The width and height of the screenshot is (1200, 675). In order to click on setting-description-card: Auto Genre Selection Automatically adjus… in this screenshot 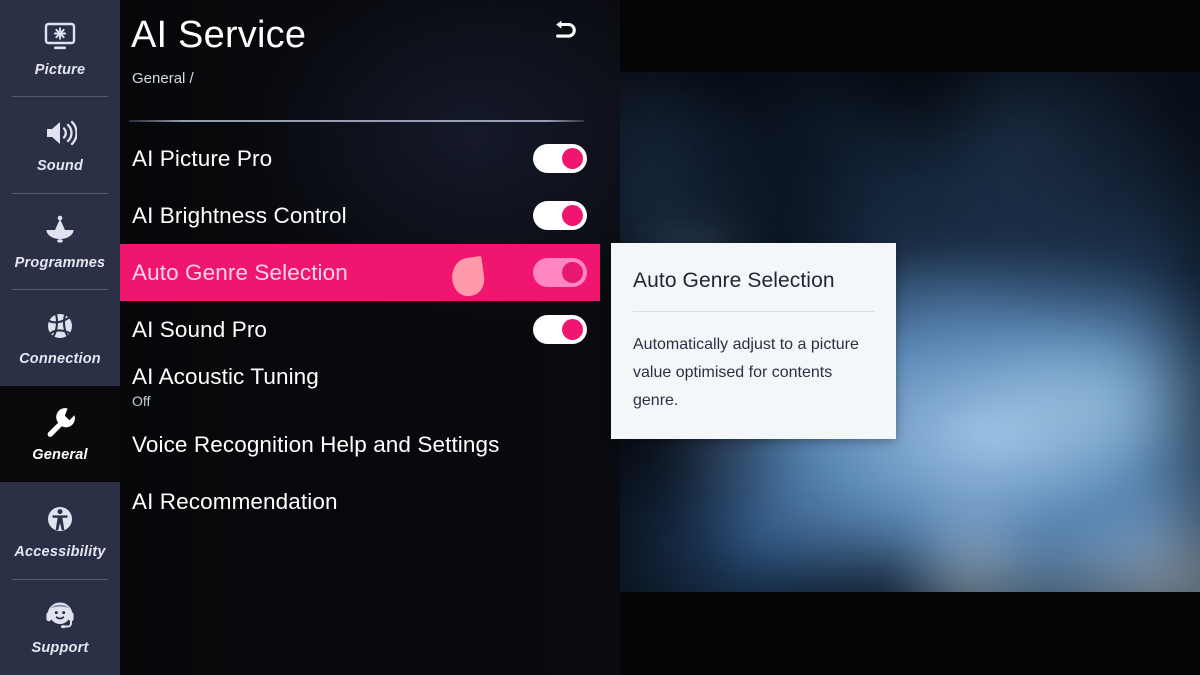, I will do `click(753, 341)`.